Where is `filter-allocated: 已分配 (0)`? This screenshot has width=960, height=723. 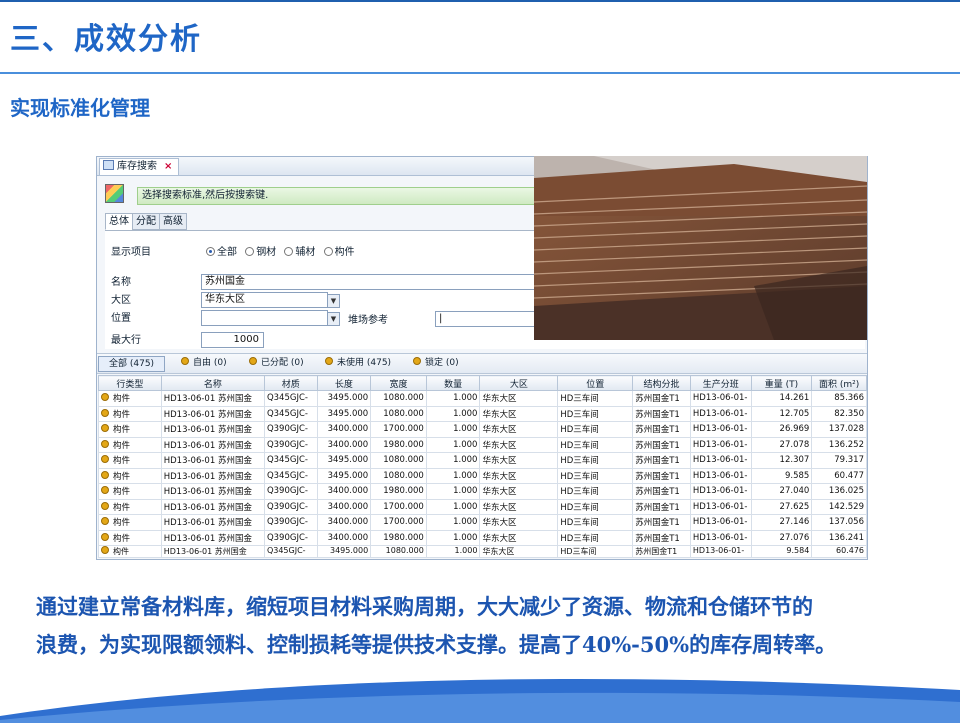
filter-allocated: 已分配 (0) is located at coordinates (276, 363).